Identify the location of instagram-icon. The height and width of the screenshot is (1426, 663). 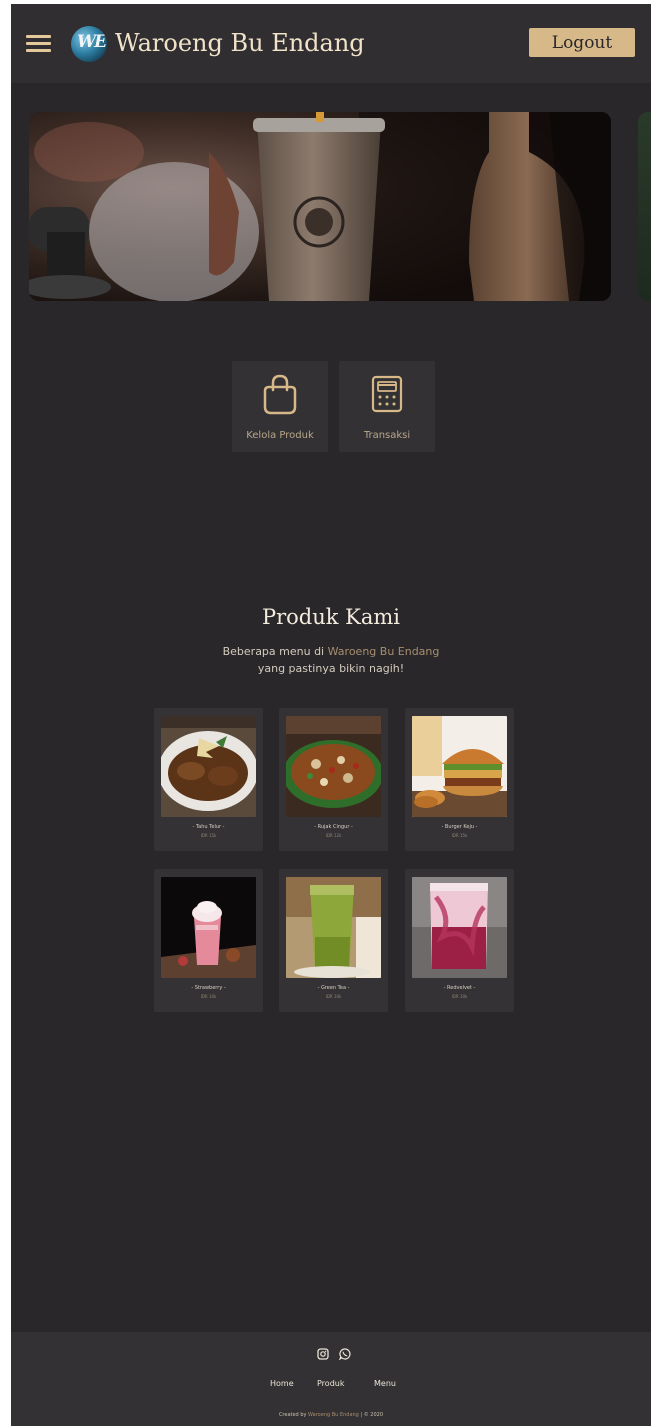
(323, 1354).